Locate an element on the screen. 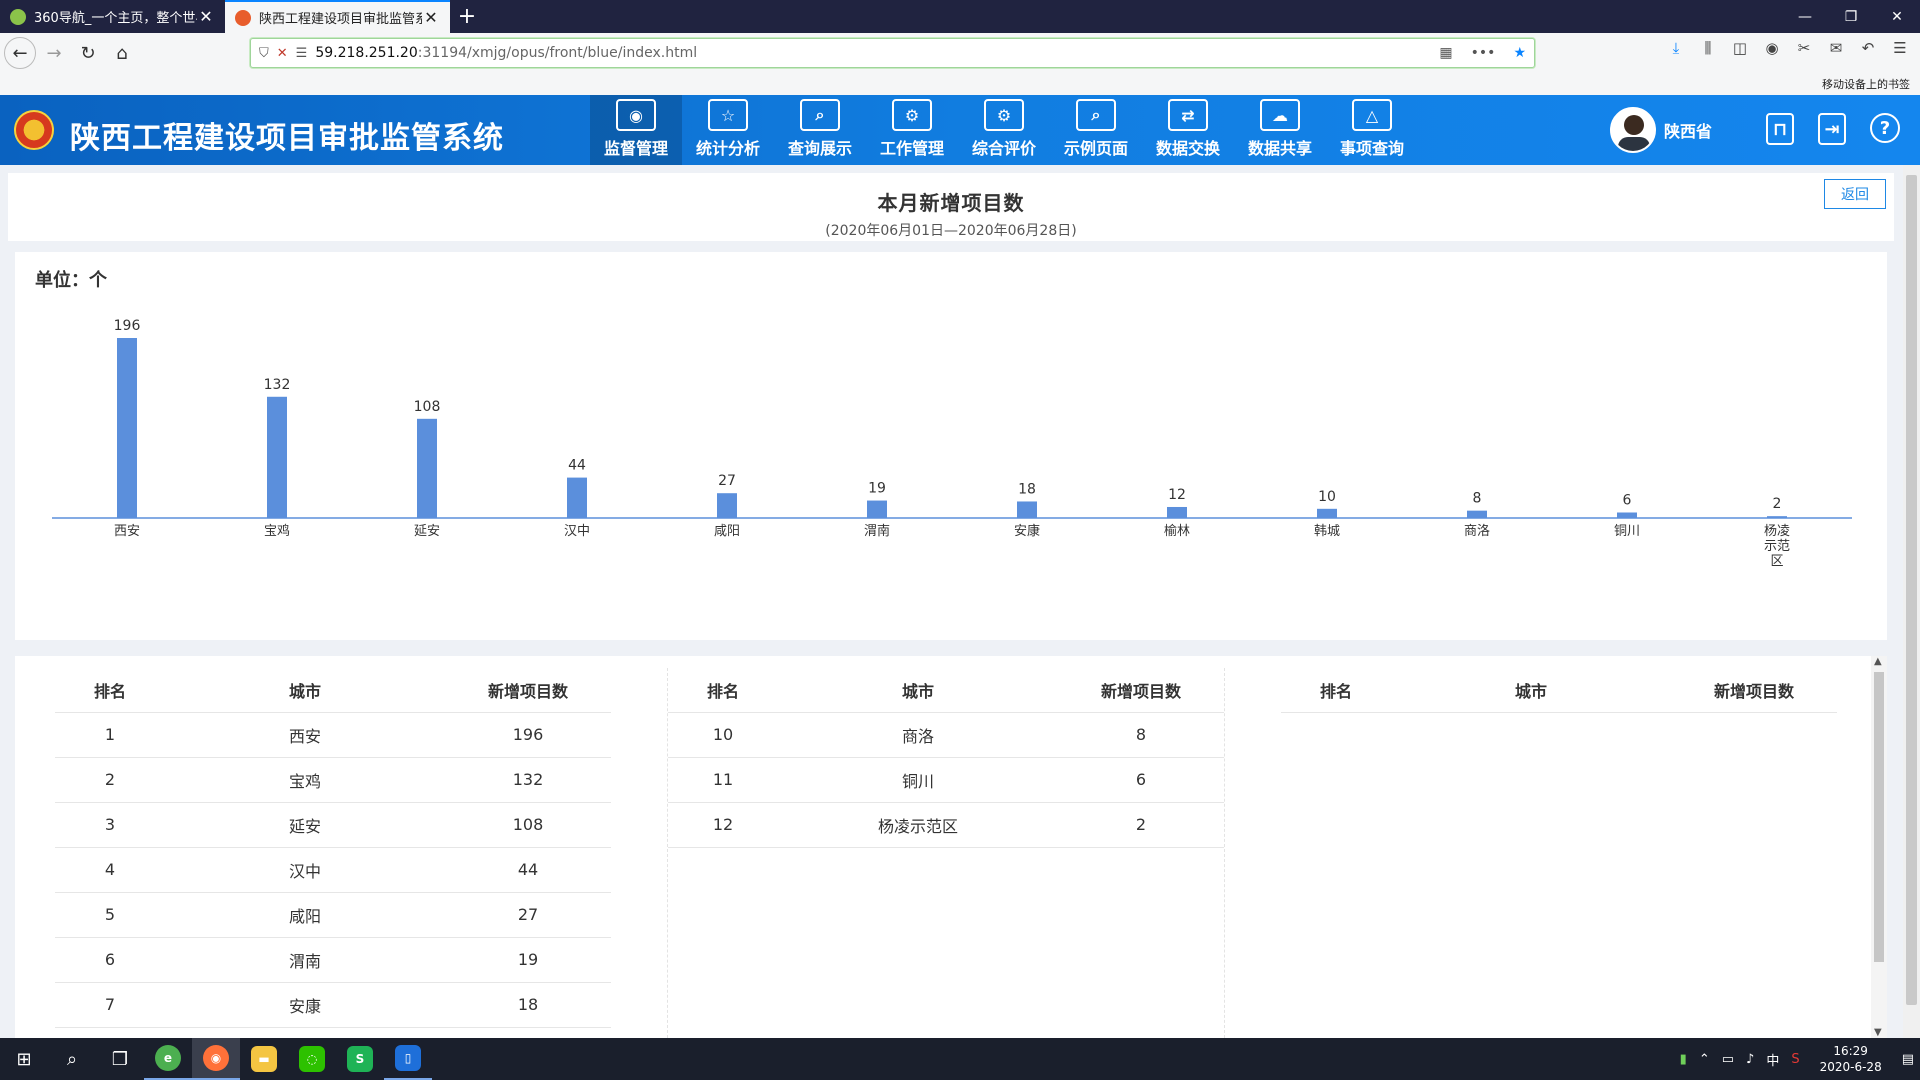 The height and width of the screenshot is (1080, 1920). site-info-icon: ☰ is located at coordinates (302, 53).